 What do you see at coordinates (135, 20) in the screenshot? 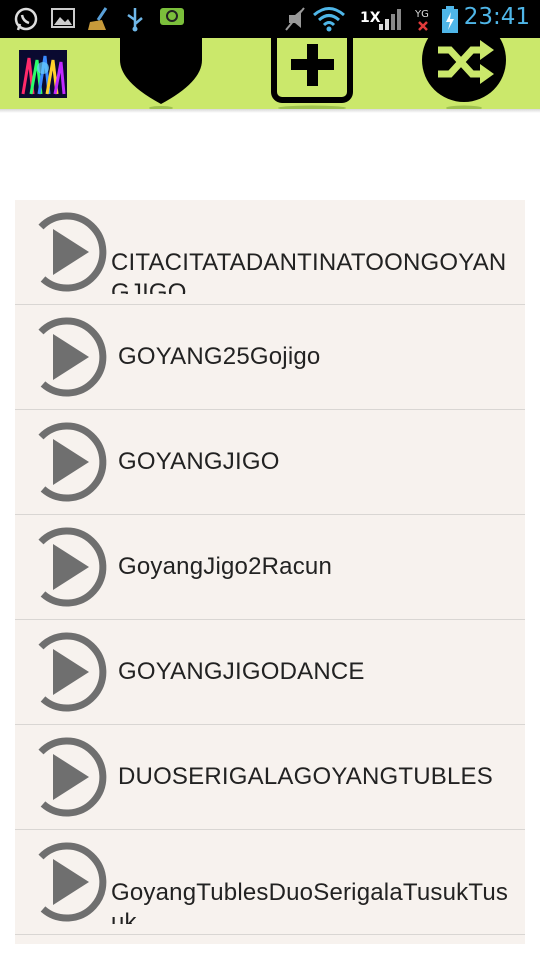
I see `usb-icon` at bounding box center [135, 20].